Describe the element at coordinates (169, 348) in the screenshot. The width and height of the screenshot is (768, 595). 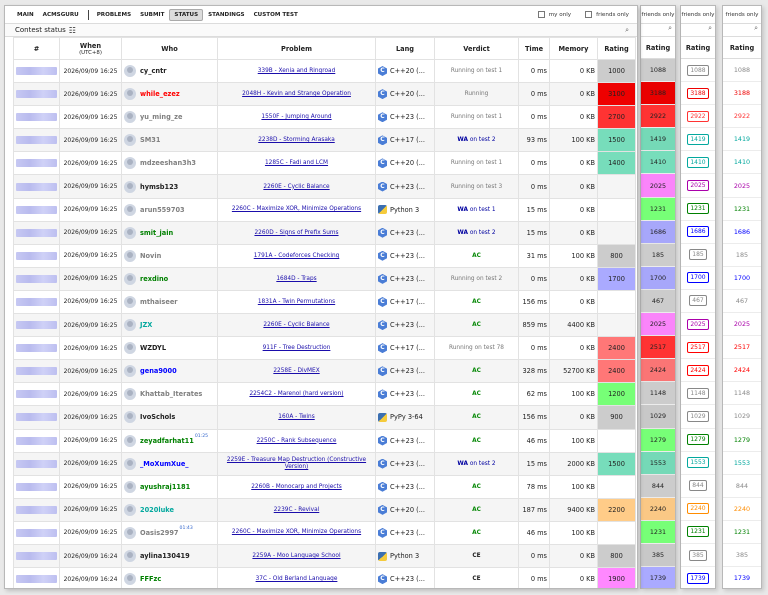
I see `submission-user: WZDYL` at that location.